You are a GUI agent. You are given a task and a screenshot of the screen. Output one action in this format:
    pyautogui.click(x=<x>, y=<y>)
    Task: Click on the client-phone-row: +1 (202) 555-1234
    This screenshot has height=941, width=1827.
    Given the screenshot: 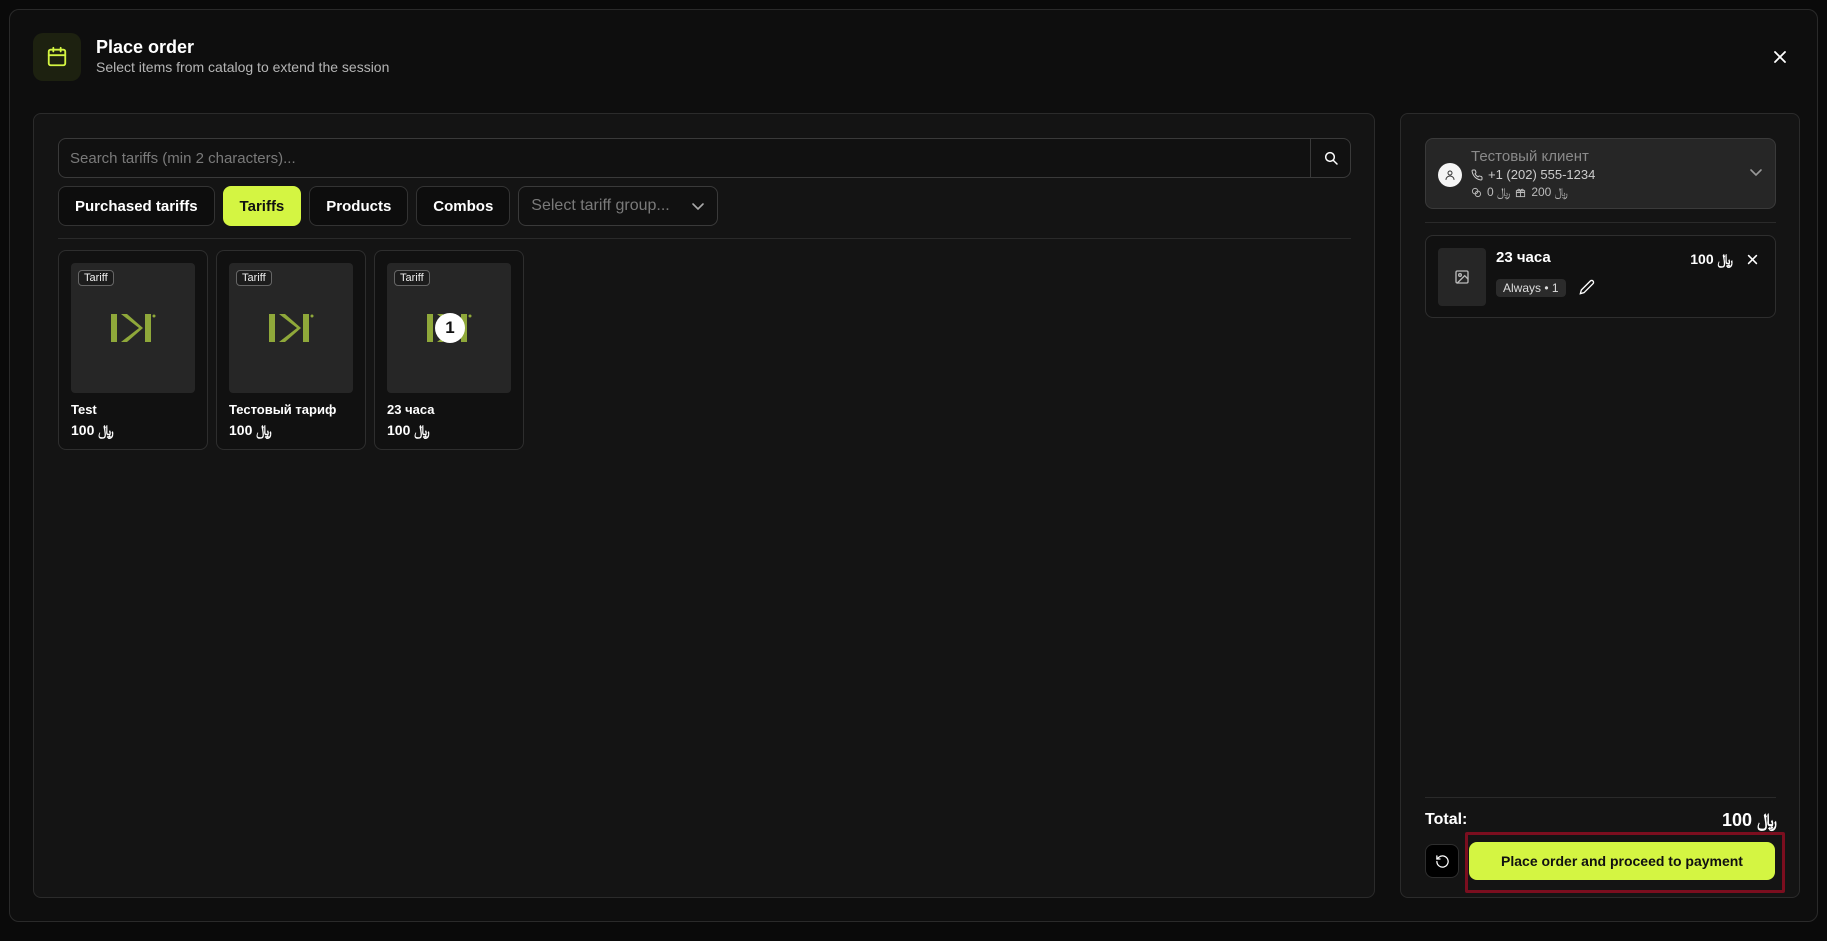 What is the action you would take?
    pyautogui.click(x=1533, y=174)
    